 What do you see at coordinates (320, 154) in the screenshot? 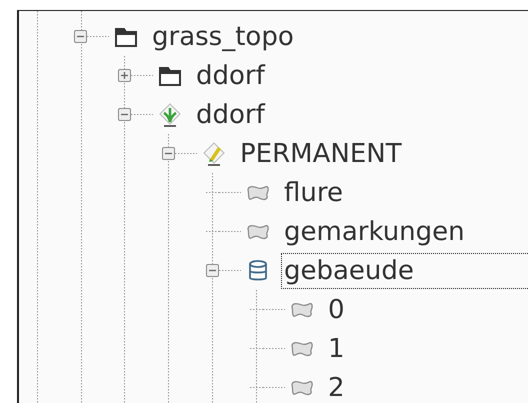
I see `tree-item: PERMANENT` at bounding box center [320, 154].